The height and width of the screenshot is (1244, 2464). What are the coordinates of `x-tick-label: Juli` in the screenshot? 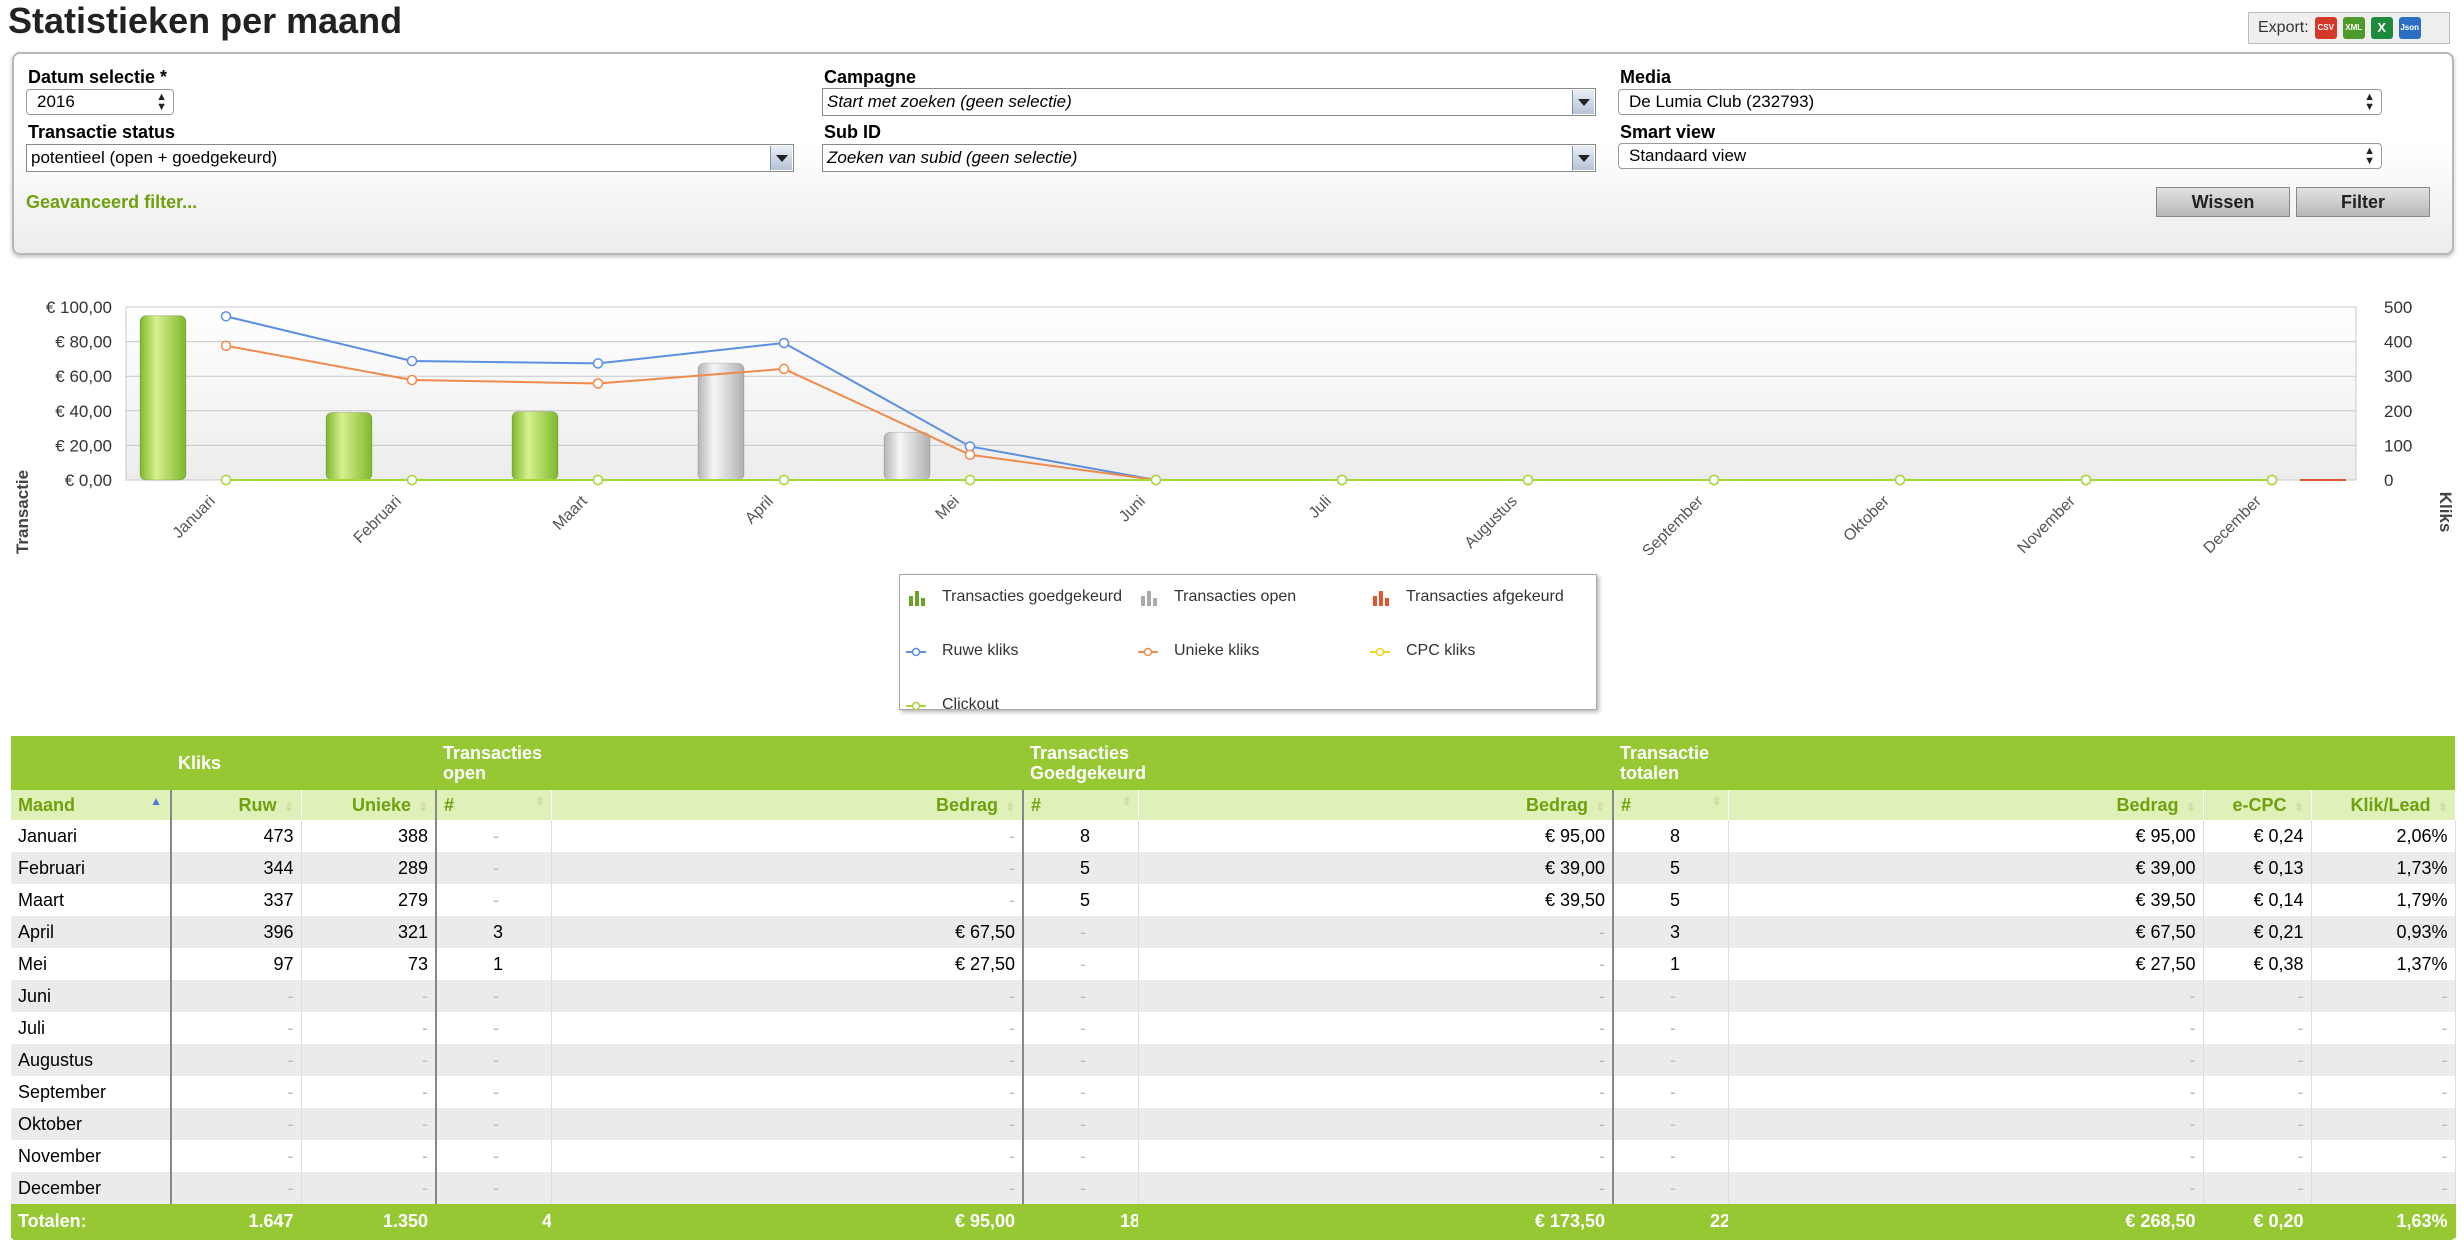 It's located at (1320, 507).